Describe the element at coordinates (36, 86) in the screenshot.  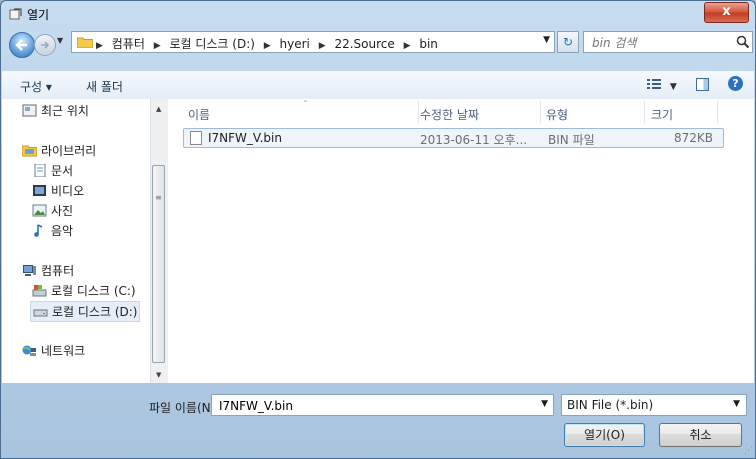
I see `organize-menu: 구성 ▾` at that location.